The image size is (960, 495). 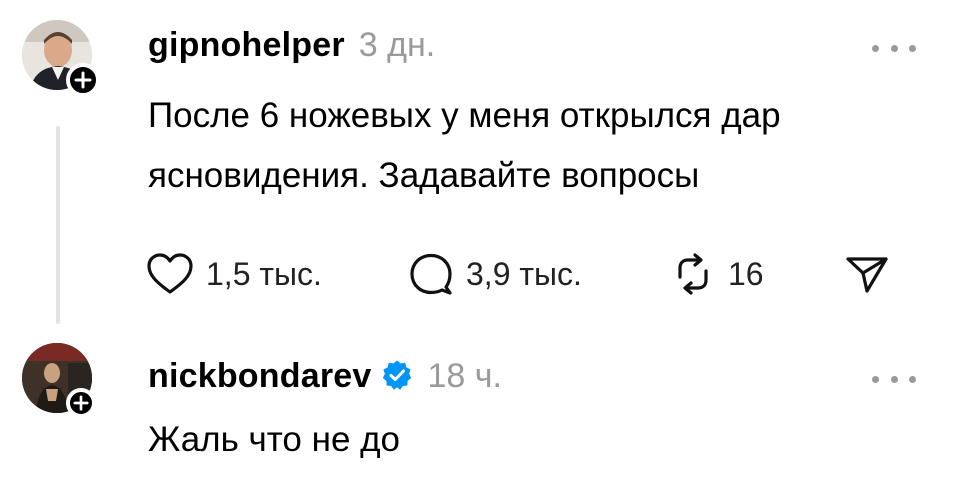 I want to click on post-text-line: После 6 ножевых у меня открылся дар, so click(x=464, y=115).